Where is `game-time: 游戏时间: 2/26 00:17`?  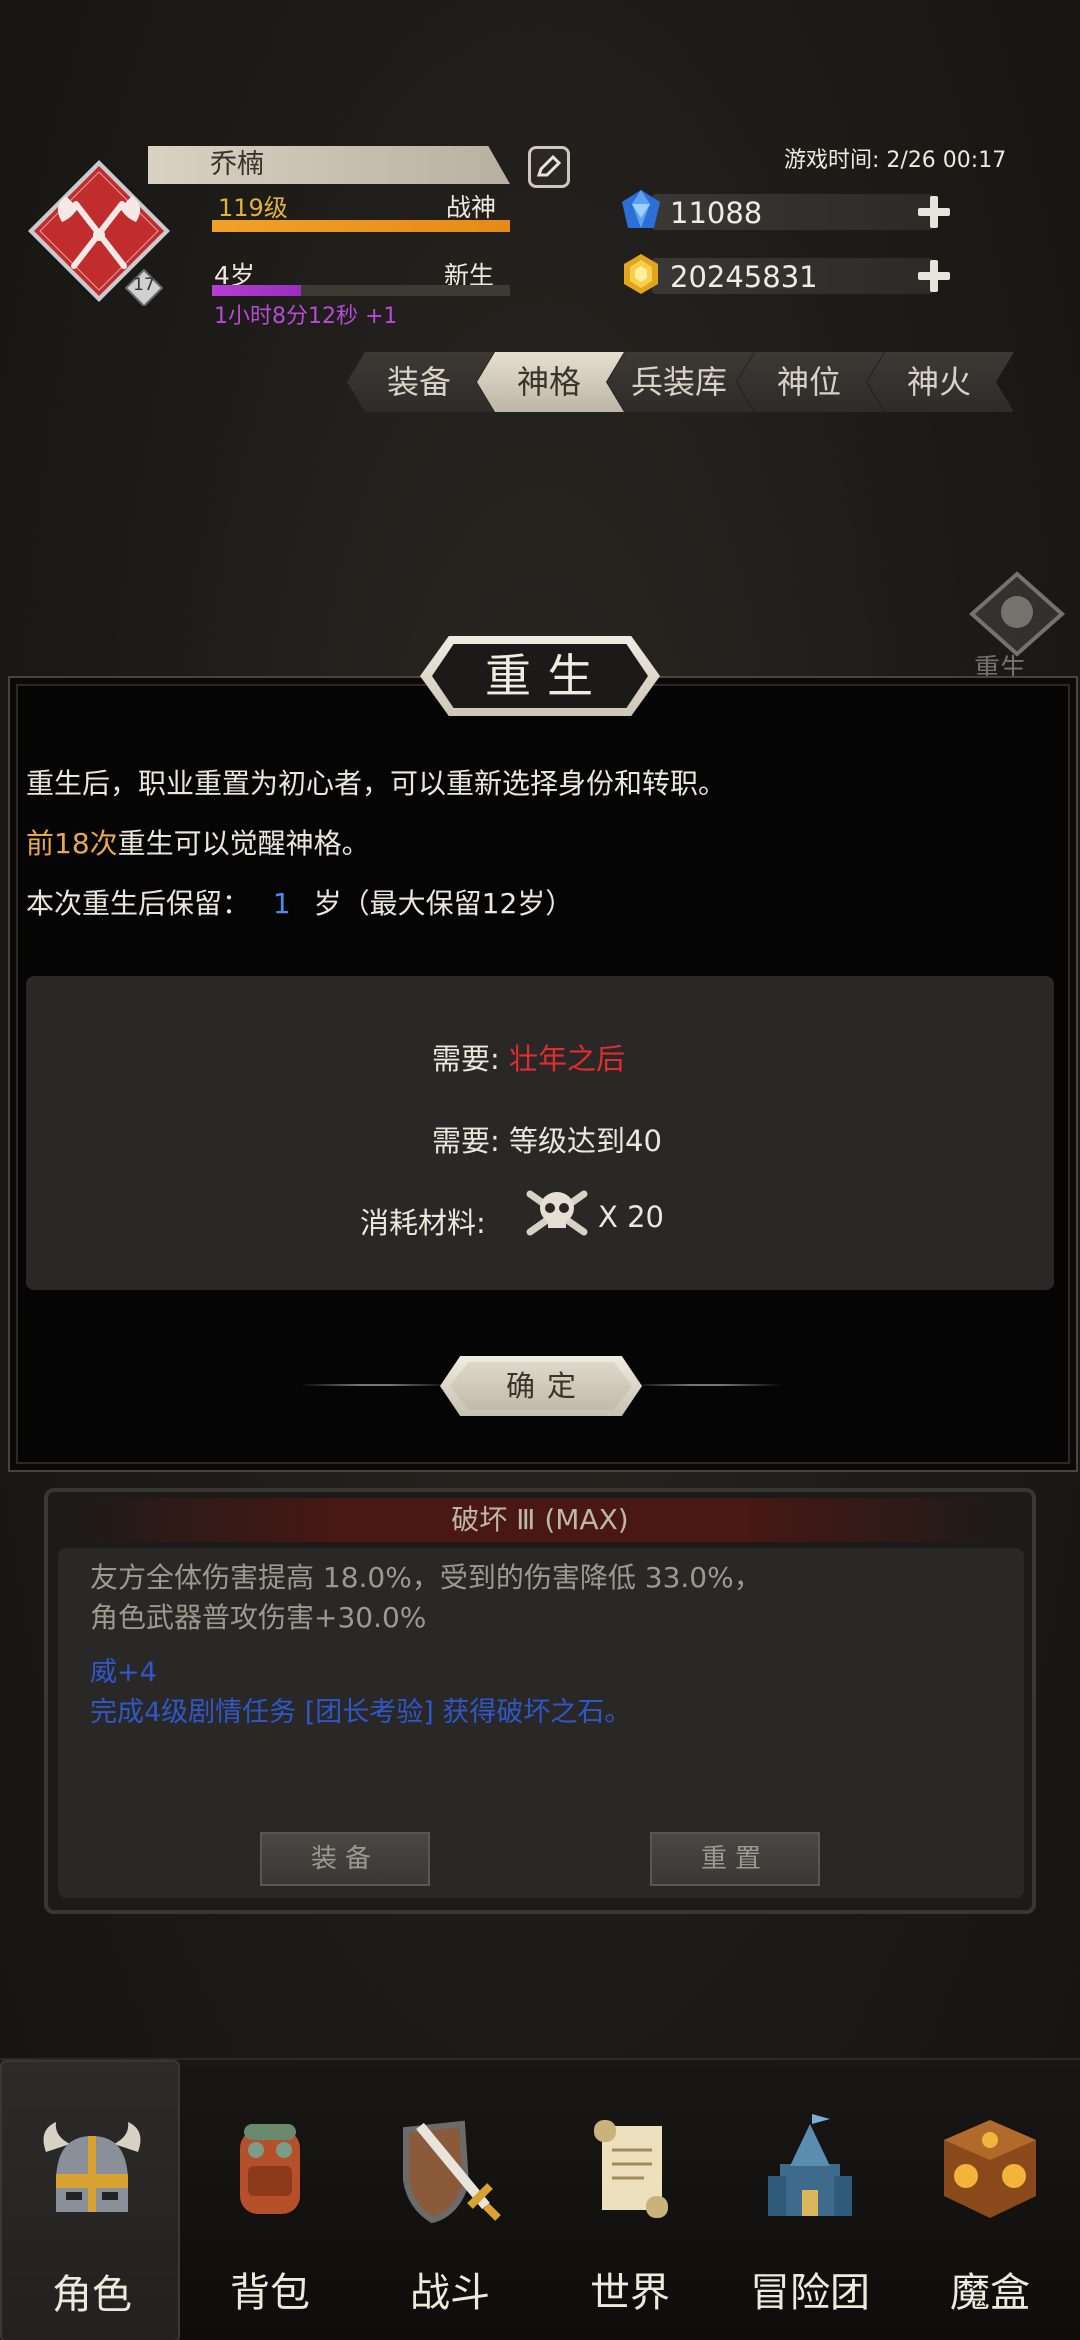 game-time: 游戏时间: 2/26 00:17 is located at coordinates (895, 160).